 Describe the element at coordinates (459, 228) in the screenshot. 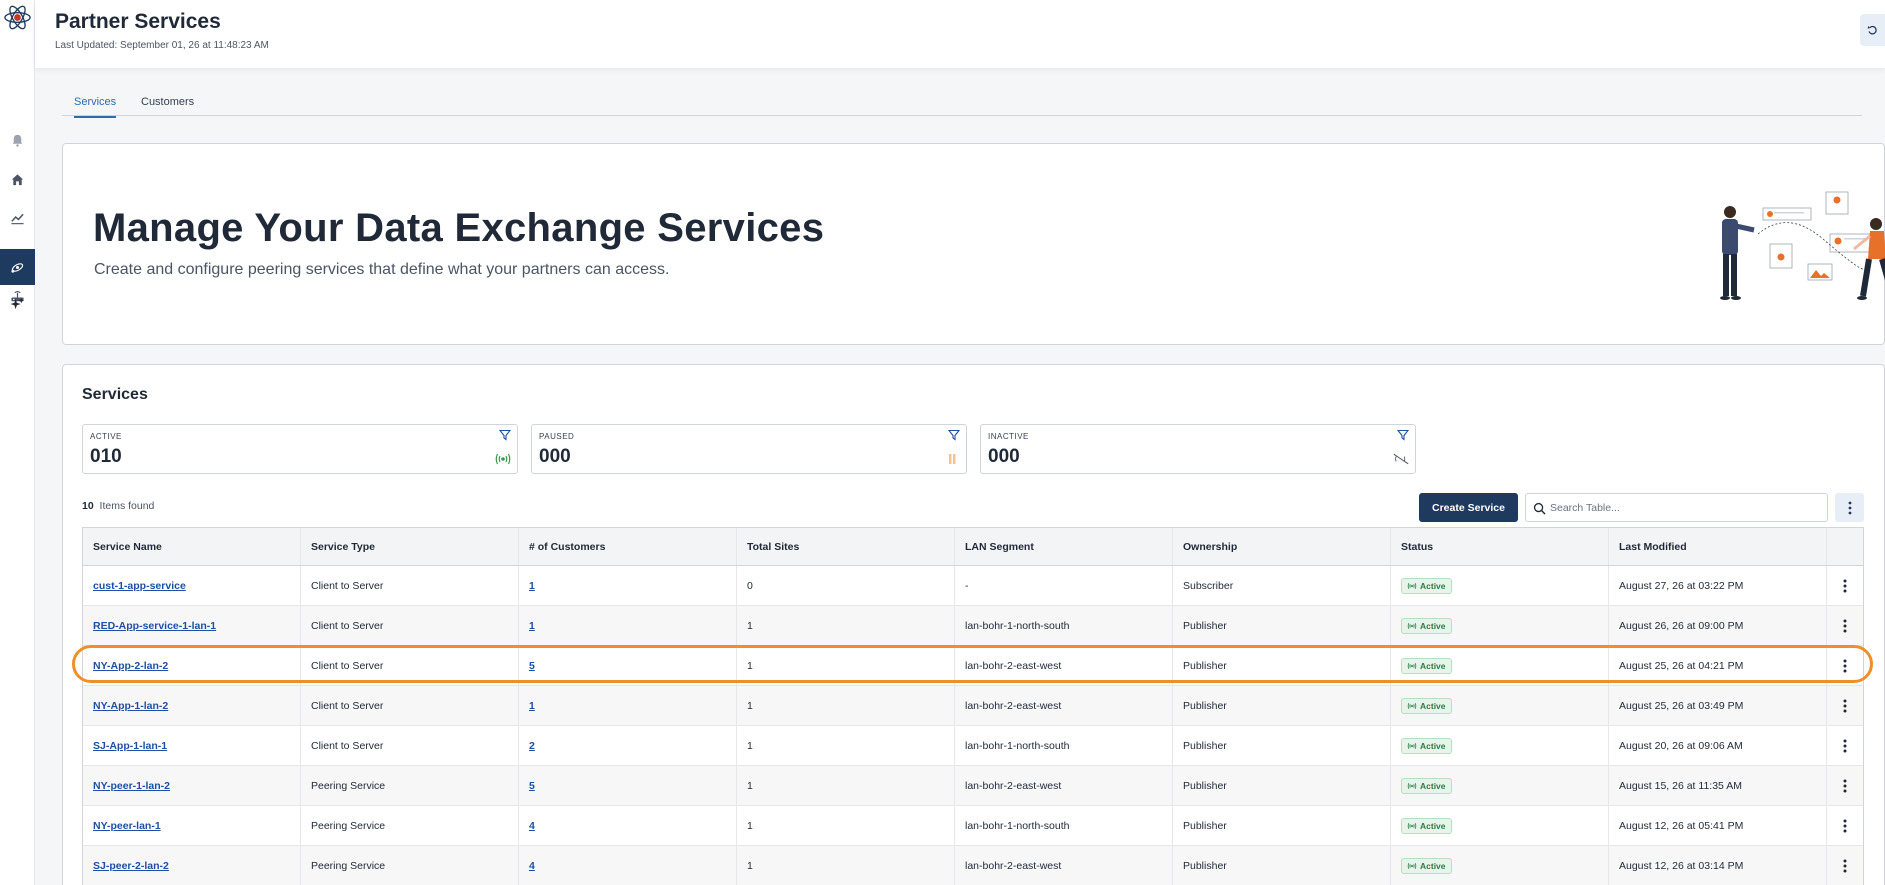

I see `hero-title: Manage Your Data Exchange Services` at that location.